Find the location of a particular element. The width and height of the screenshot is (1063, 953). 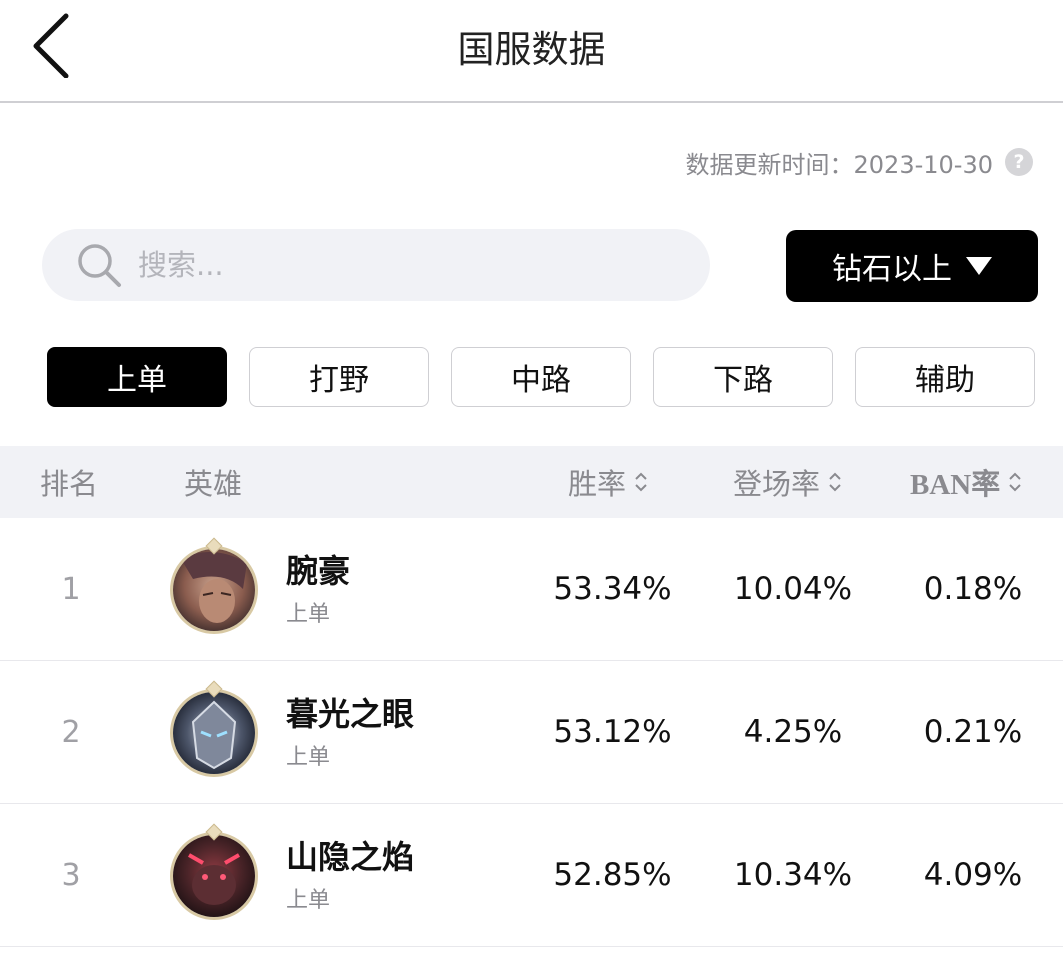

help-icon: ? is located at coordinates (1019, 162).